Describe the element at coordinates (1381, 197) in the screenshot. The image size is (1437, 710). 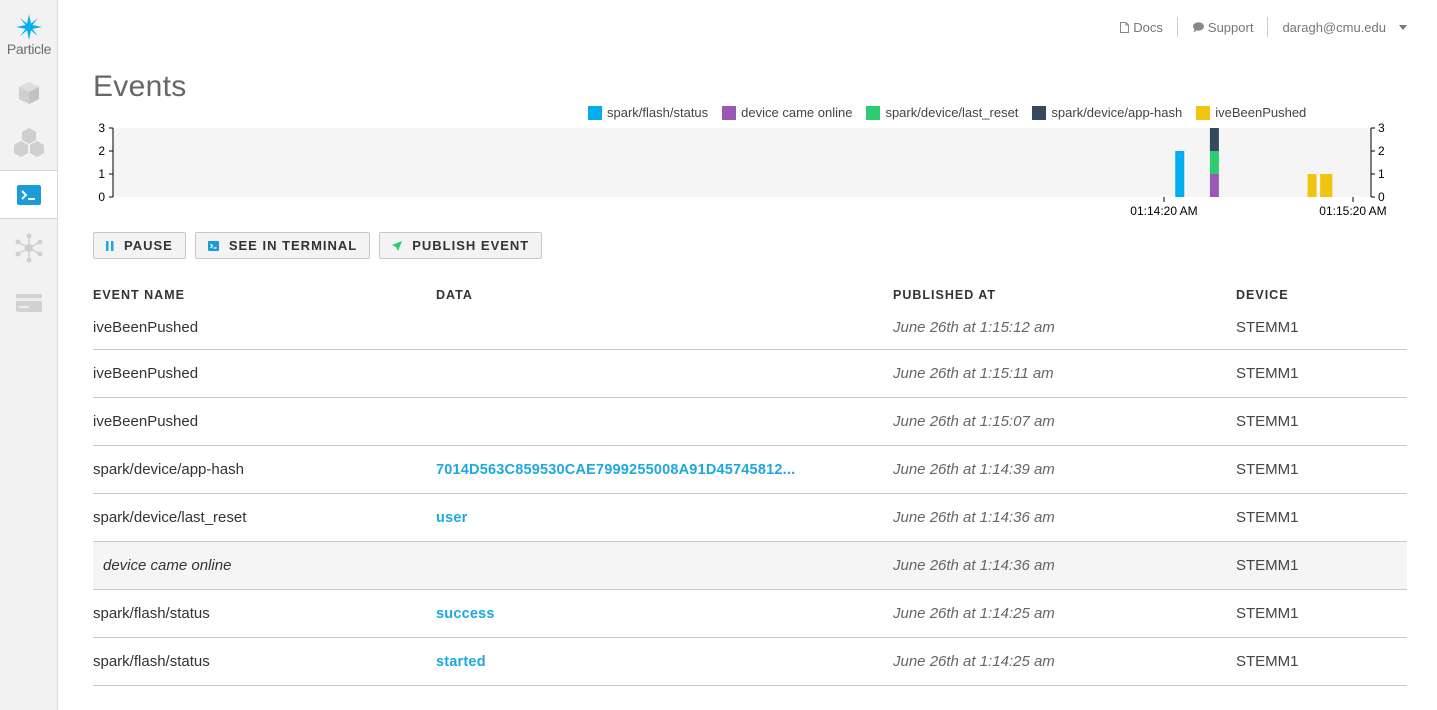
I see `y-tick-label-right: 0` at that location.